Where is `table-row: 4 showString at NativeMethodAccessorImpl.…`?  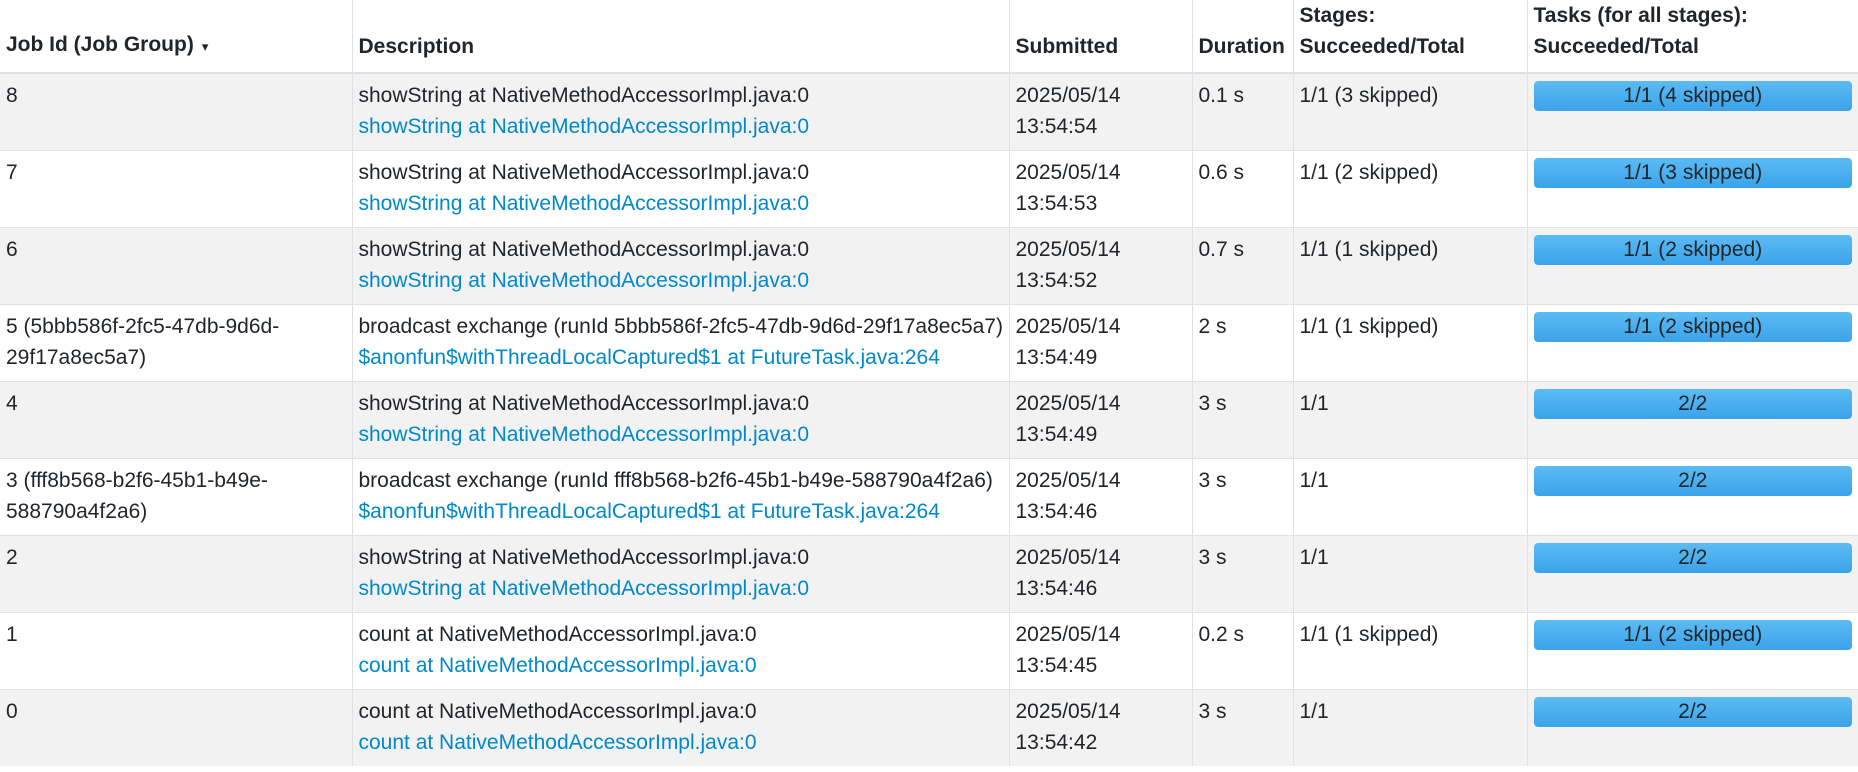 table-row: 4 showString at NativeMethodAccessorImpl.… is located at coordinates (929, 419).